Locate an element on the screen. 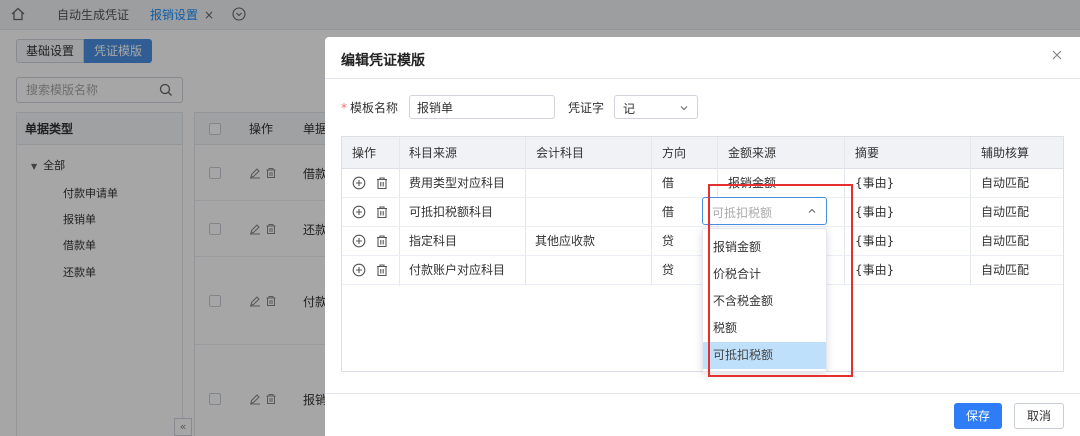 This screenshot has width=1080, height=436. template-name-input is located at coordinates (482, 107).